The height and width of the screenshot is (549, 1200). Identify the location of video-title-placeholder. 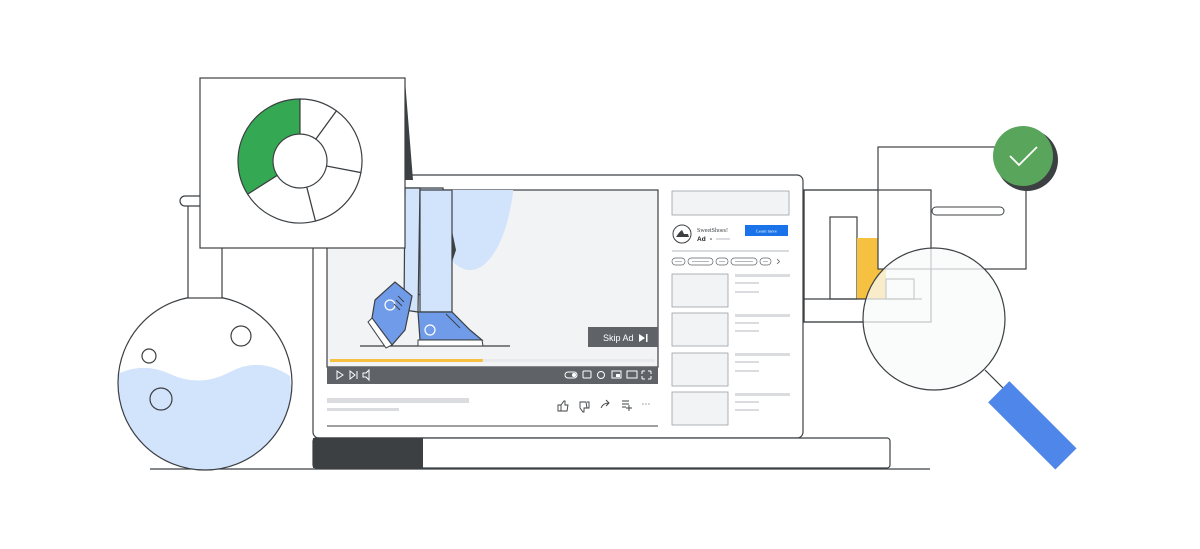
(398, 400).